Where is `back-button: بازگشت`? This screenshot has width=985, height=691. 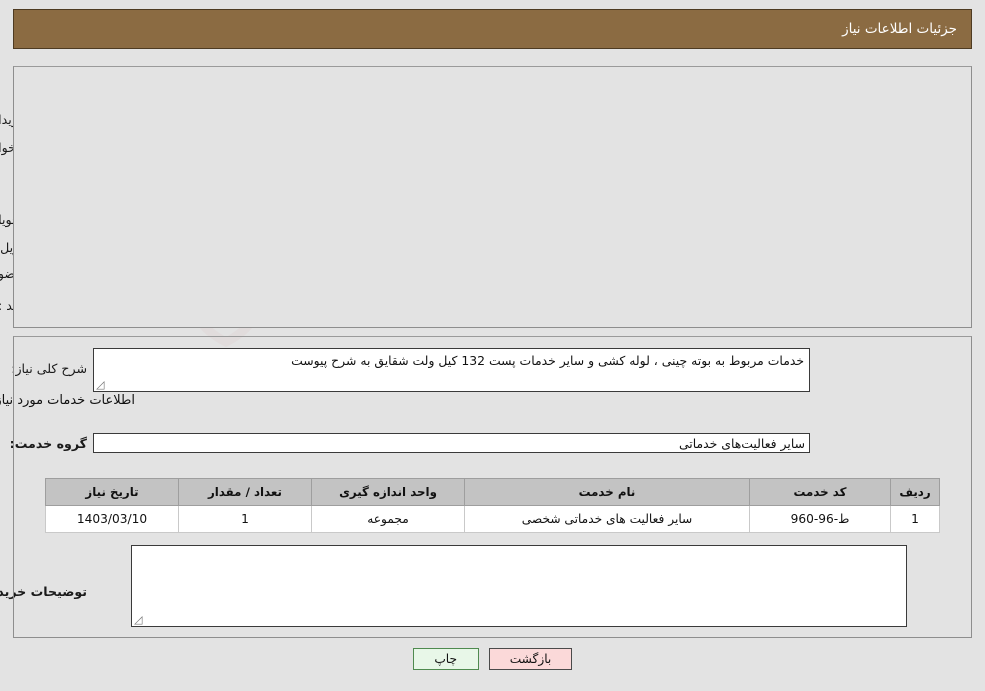 back-button: بازگشت is located at coordinates (530, 659).